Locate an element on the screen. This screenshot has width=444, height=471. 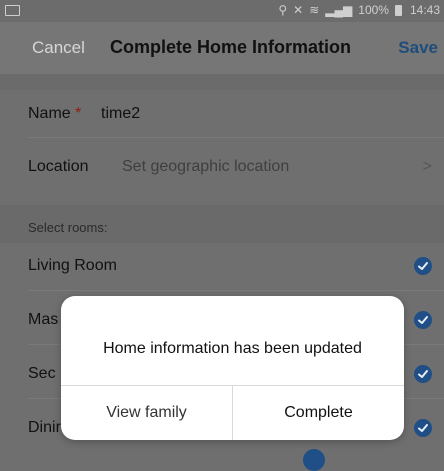
room-label: Mas is located at coordinates (43, 319).